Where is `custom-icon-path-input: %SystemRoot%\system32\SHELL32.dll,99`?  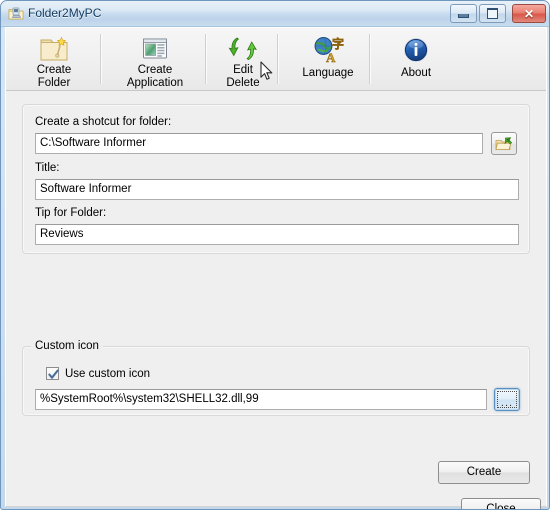
custom-icon-path-input: %SystemRoot%\system32\SHELL32.dll,99 is located at coordinates (261, 399).